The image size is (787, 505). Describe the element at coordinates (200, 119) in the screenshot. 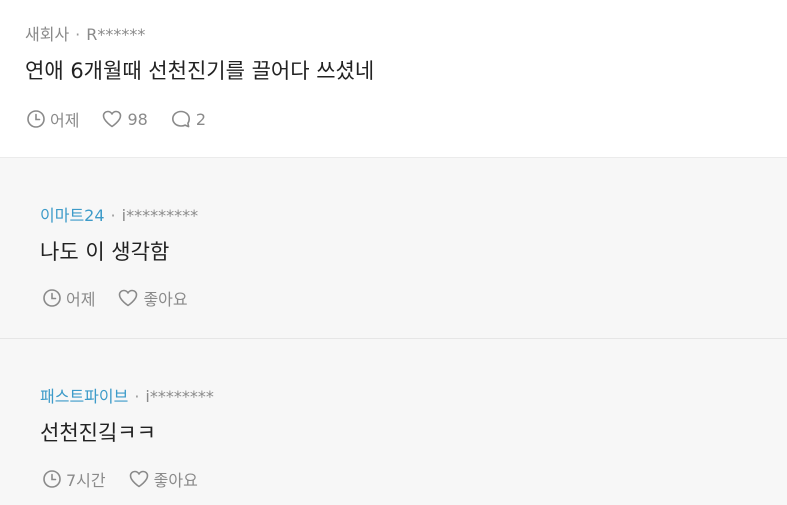

I see `comment-count: 2` at that location.